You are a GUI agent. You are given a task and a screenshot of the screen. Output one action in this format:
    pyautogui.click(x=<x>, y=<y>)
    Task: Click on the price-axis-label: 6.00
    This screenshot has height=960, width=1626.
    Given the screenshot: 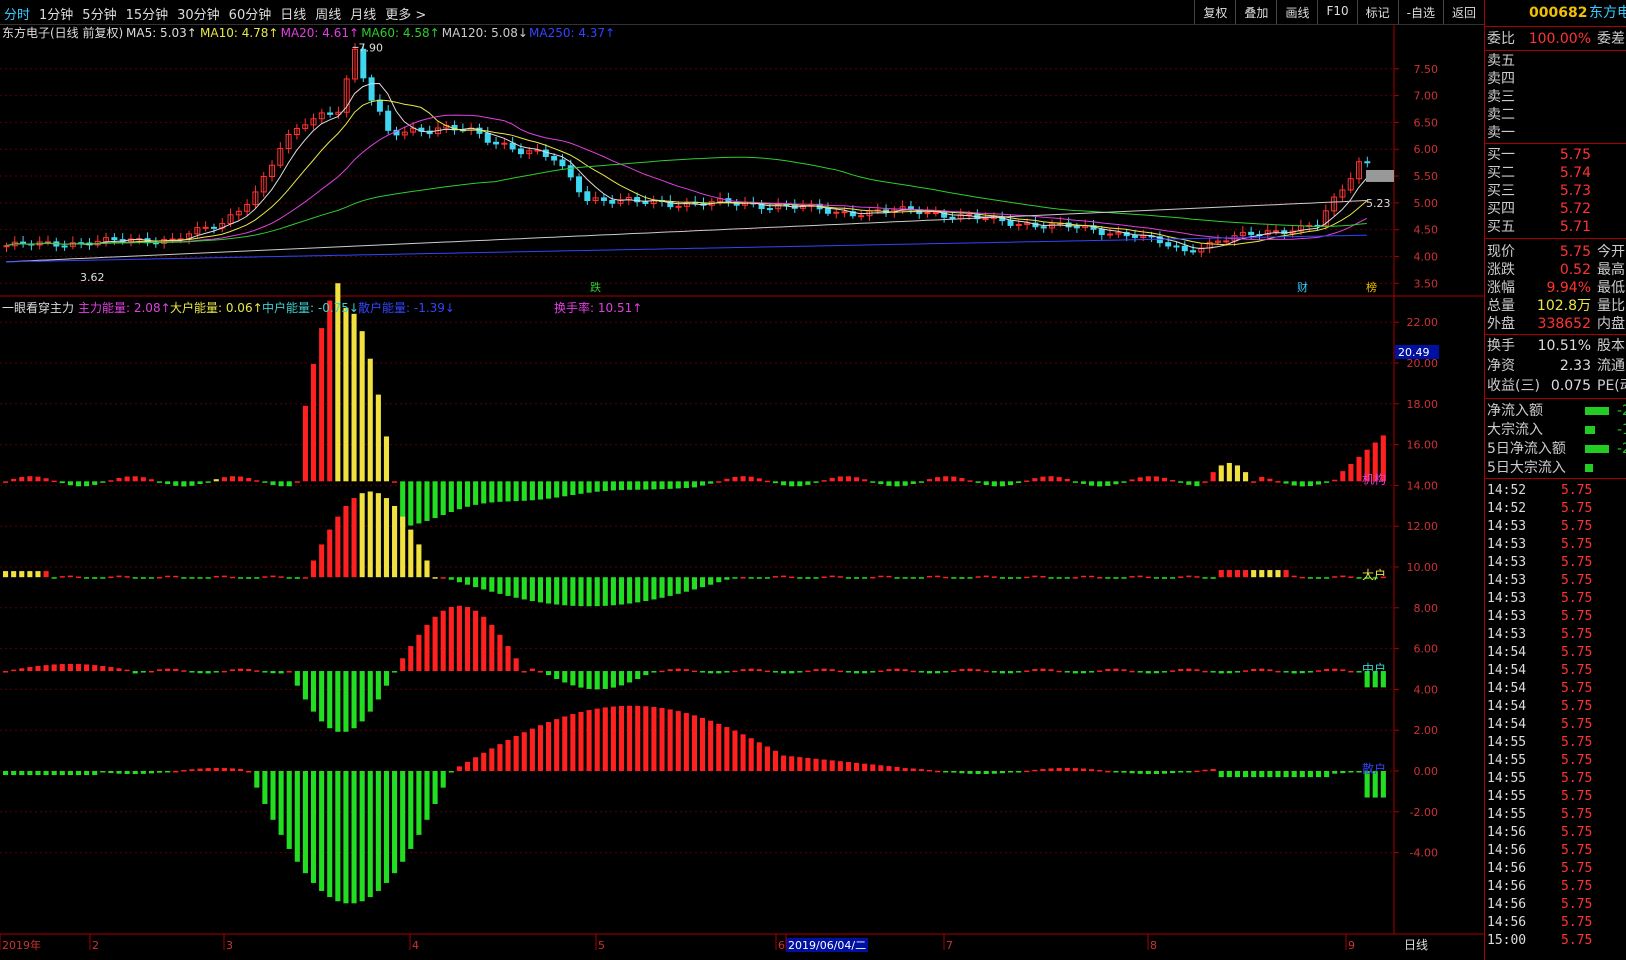 What is the action you would take?
    pyautogui.click(x=1426, y=149)
    